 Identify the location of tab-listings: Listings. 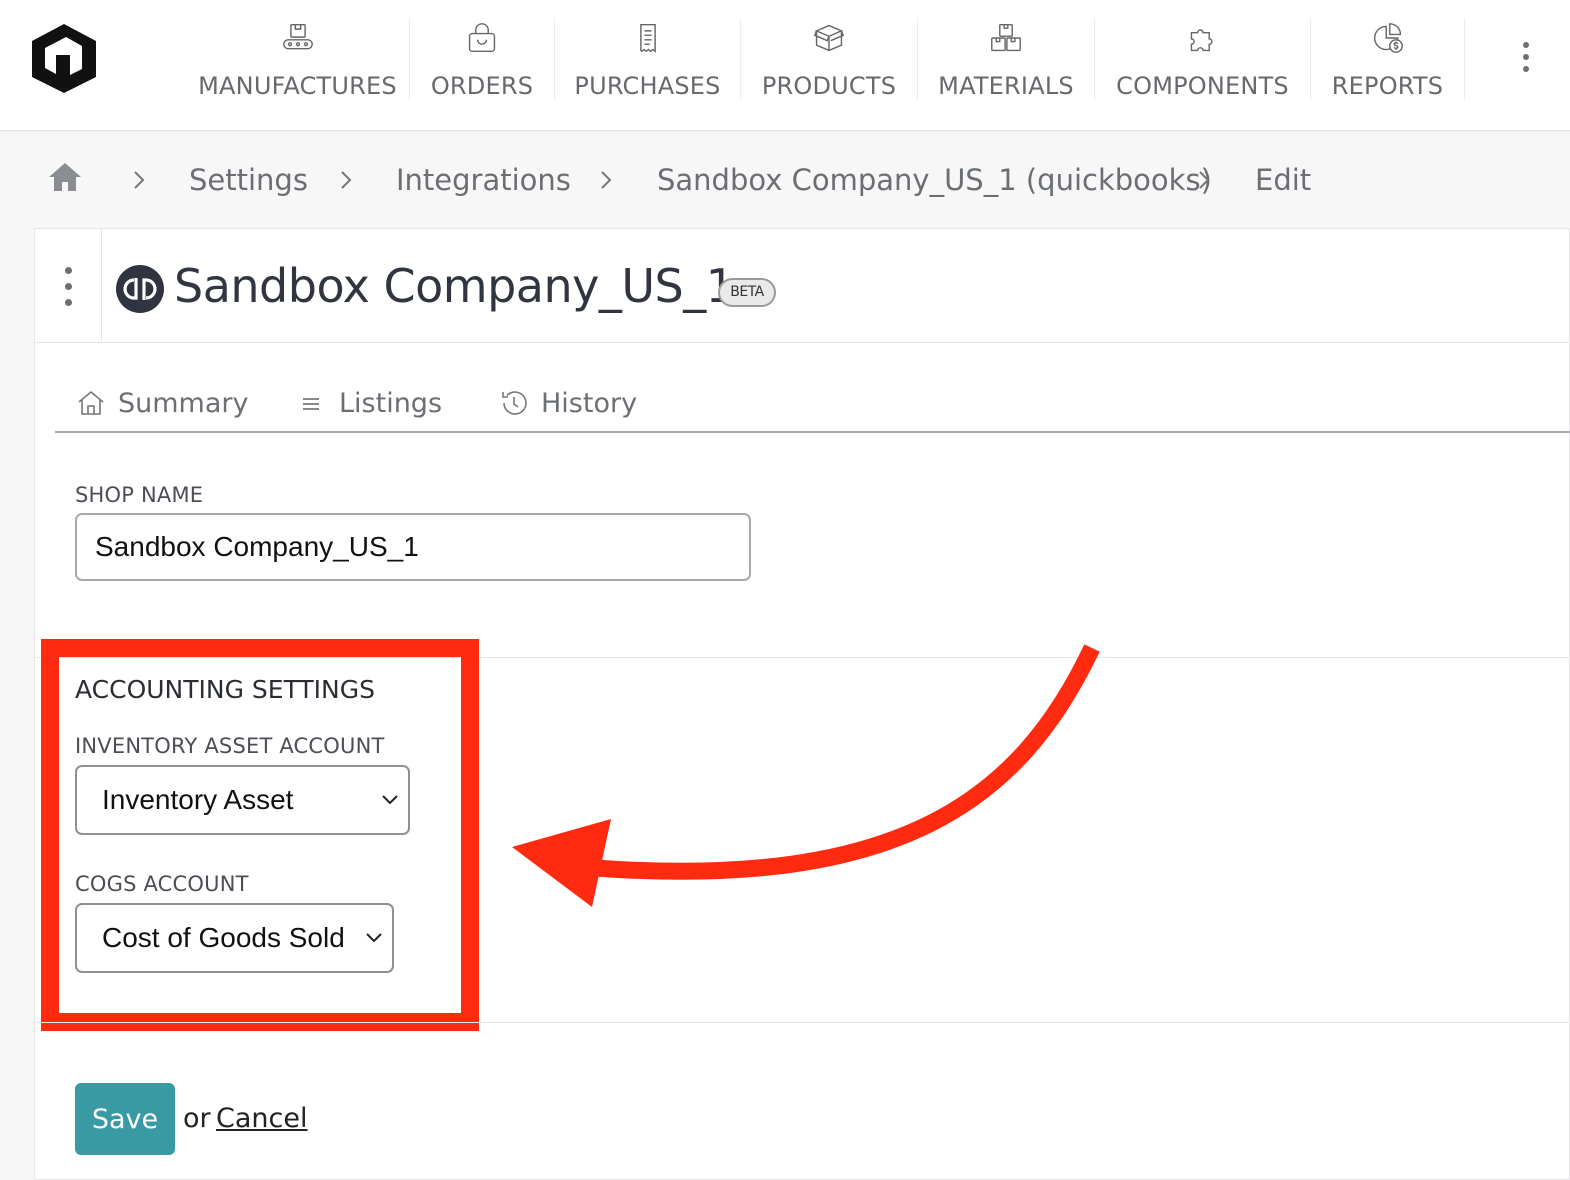
(369, 403).